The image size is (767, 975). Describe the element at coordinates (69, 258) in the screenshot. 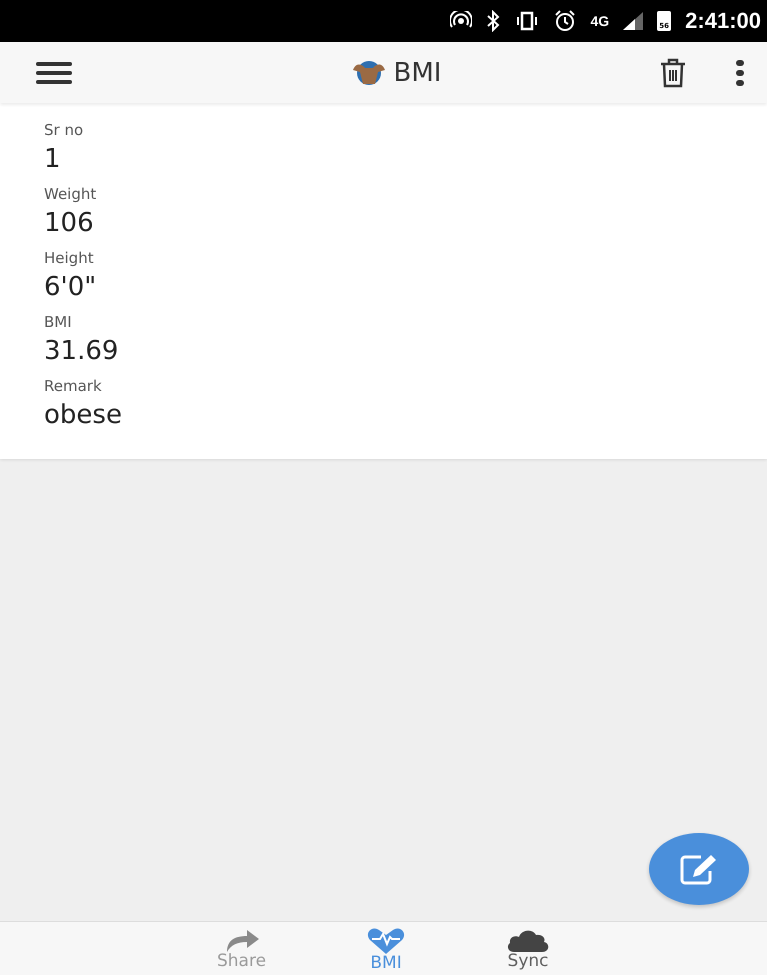

I see `field-label: Height` at that location.